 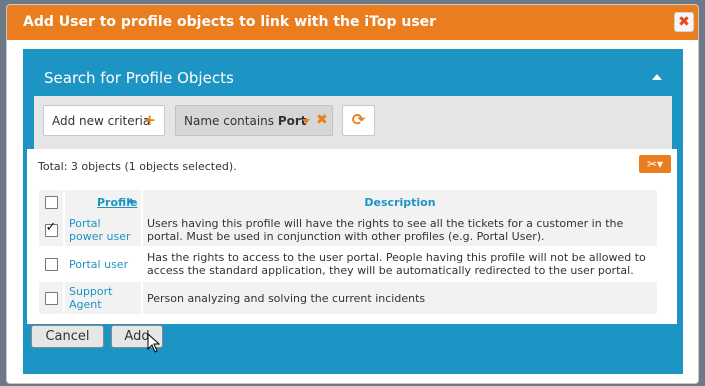 What do you see at coordinates (103, 202) in the screenshot?
I see `column-header-profile: Profile` at bounding box center [103, 202].